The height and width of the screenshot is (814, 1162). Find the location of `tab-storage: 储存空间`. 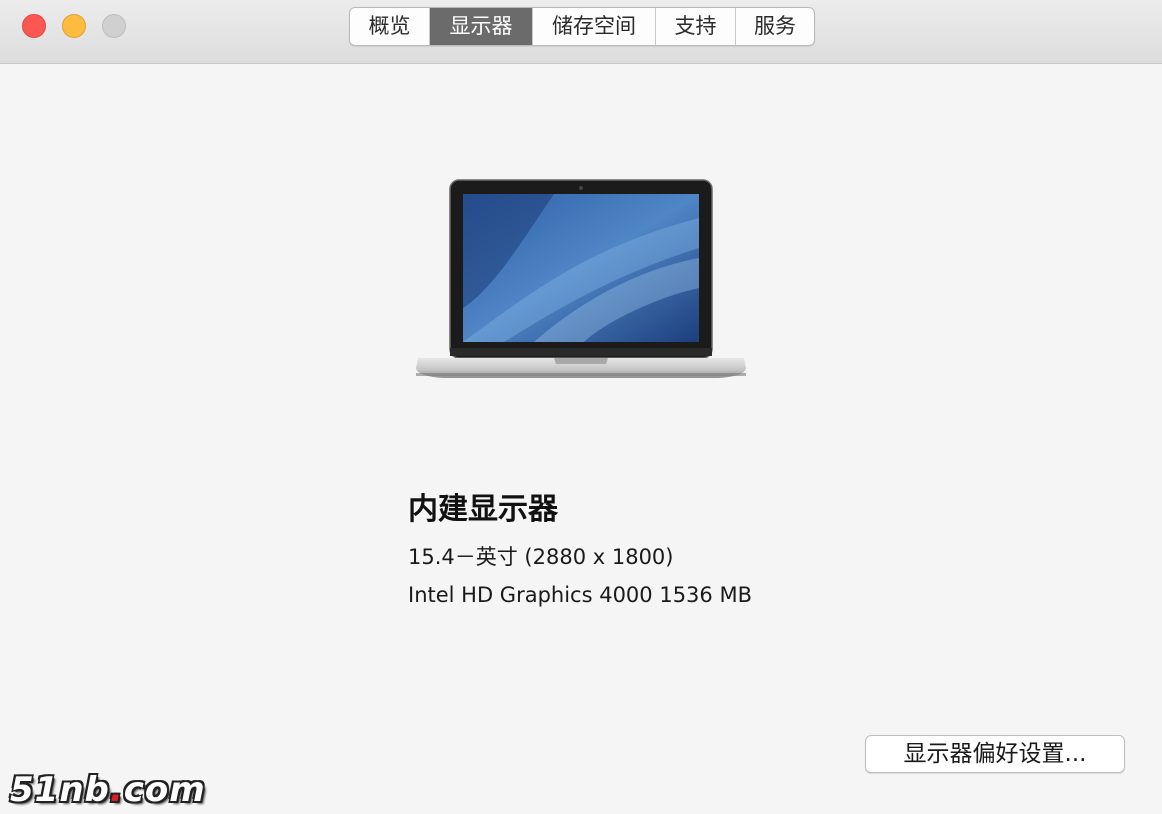

tab-storage: 储存空间 is located at coordinates (594, 26).